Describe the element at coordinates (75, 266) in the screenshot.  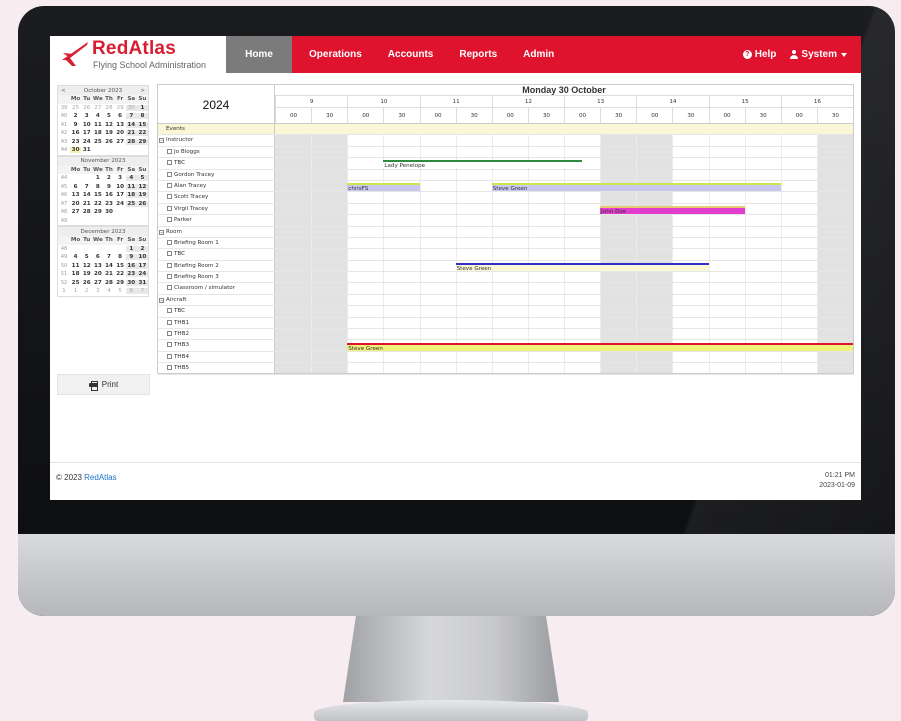
I see `calendar-day: 11` at that location.